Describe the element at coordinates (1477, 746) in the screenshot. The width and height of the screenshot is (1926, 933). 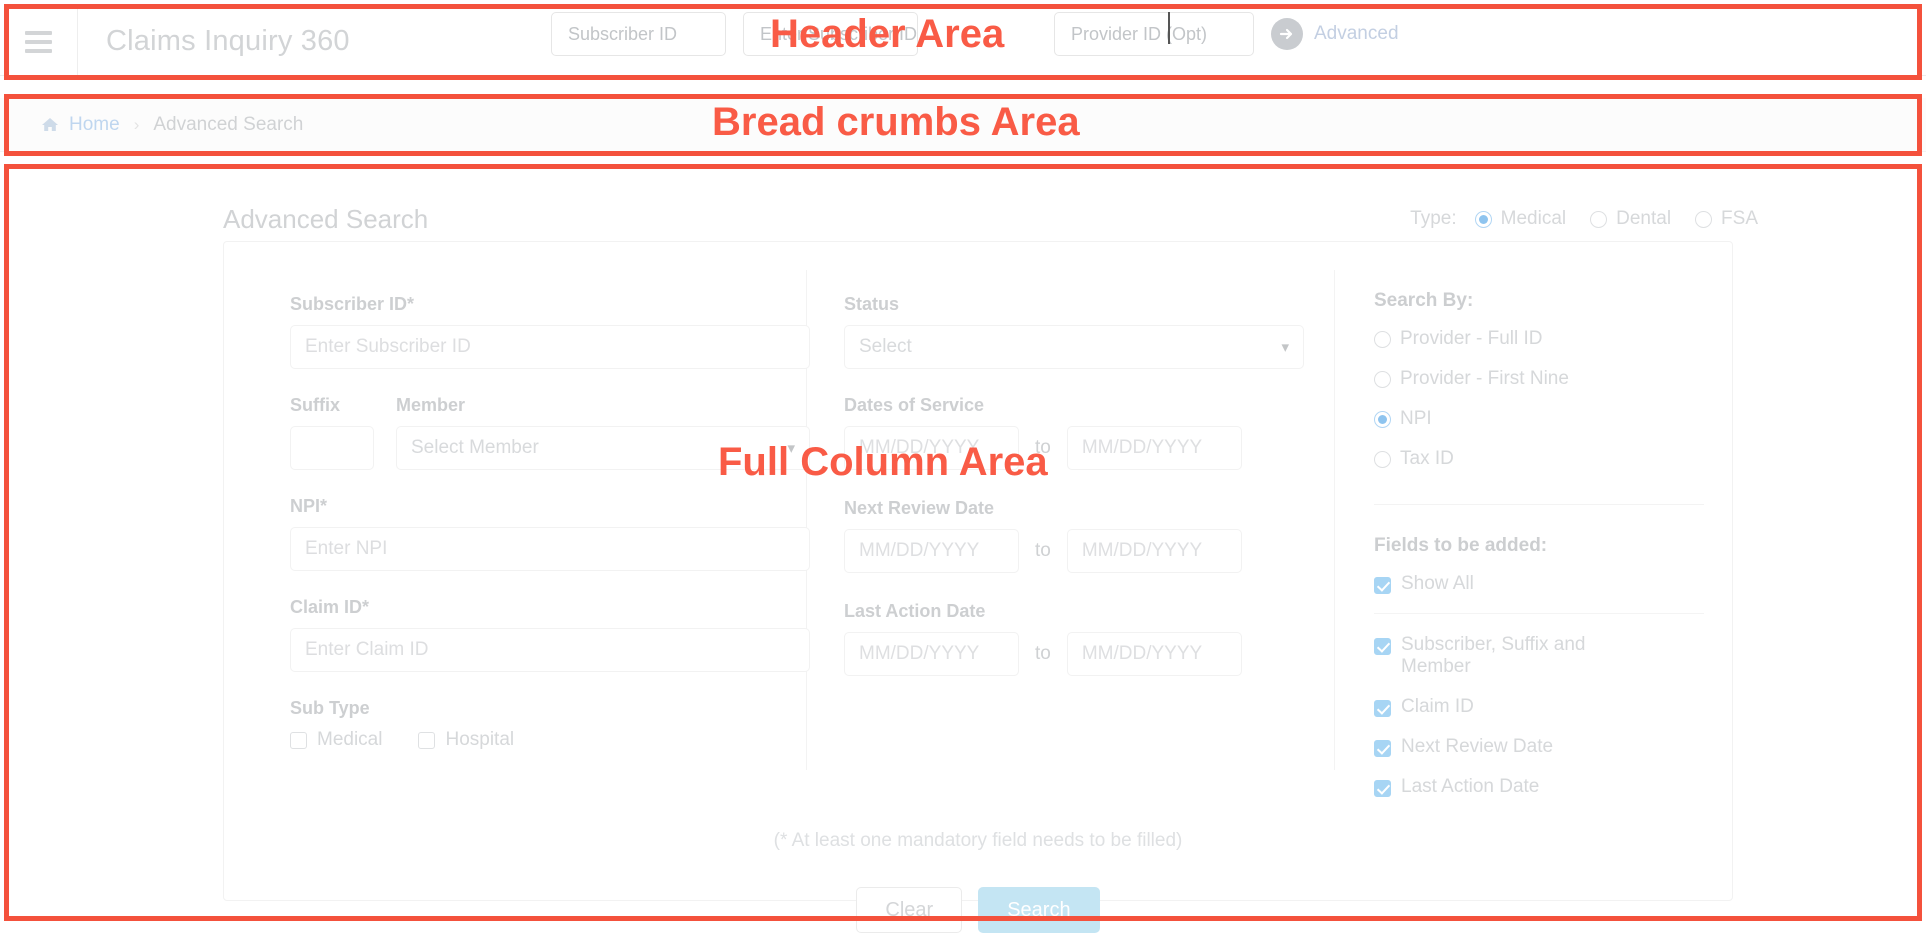
I see `fields-to-add-next-review-date-label: Next Review Date` at that location.